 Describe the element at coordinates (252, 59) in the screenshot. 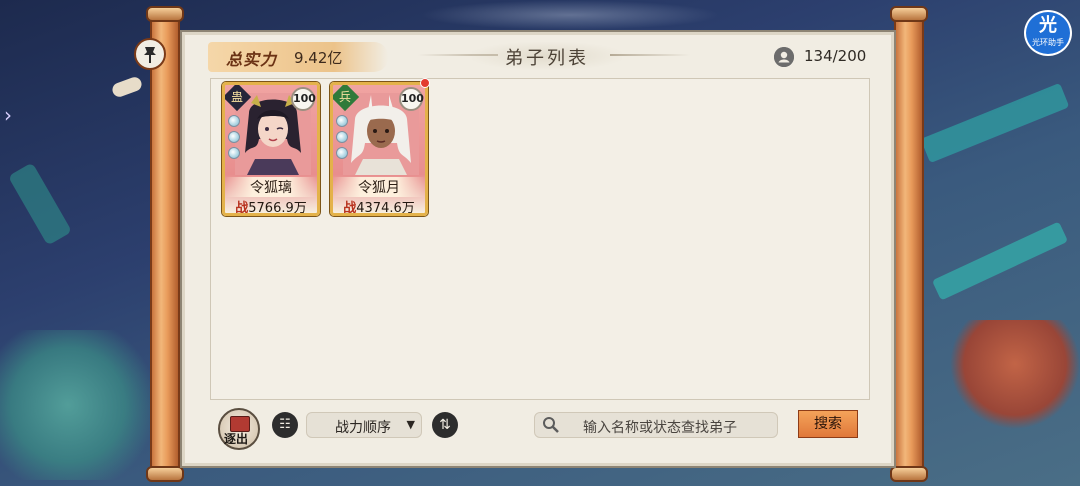

I see `total-power-label: 总实力` at that location.